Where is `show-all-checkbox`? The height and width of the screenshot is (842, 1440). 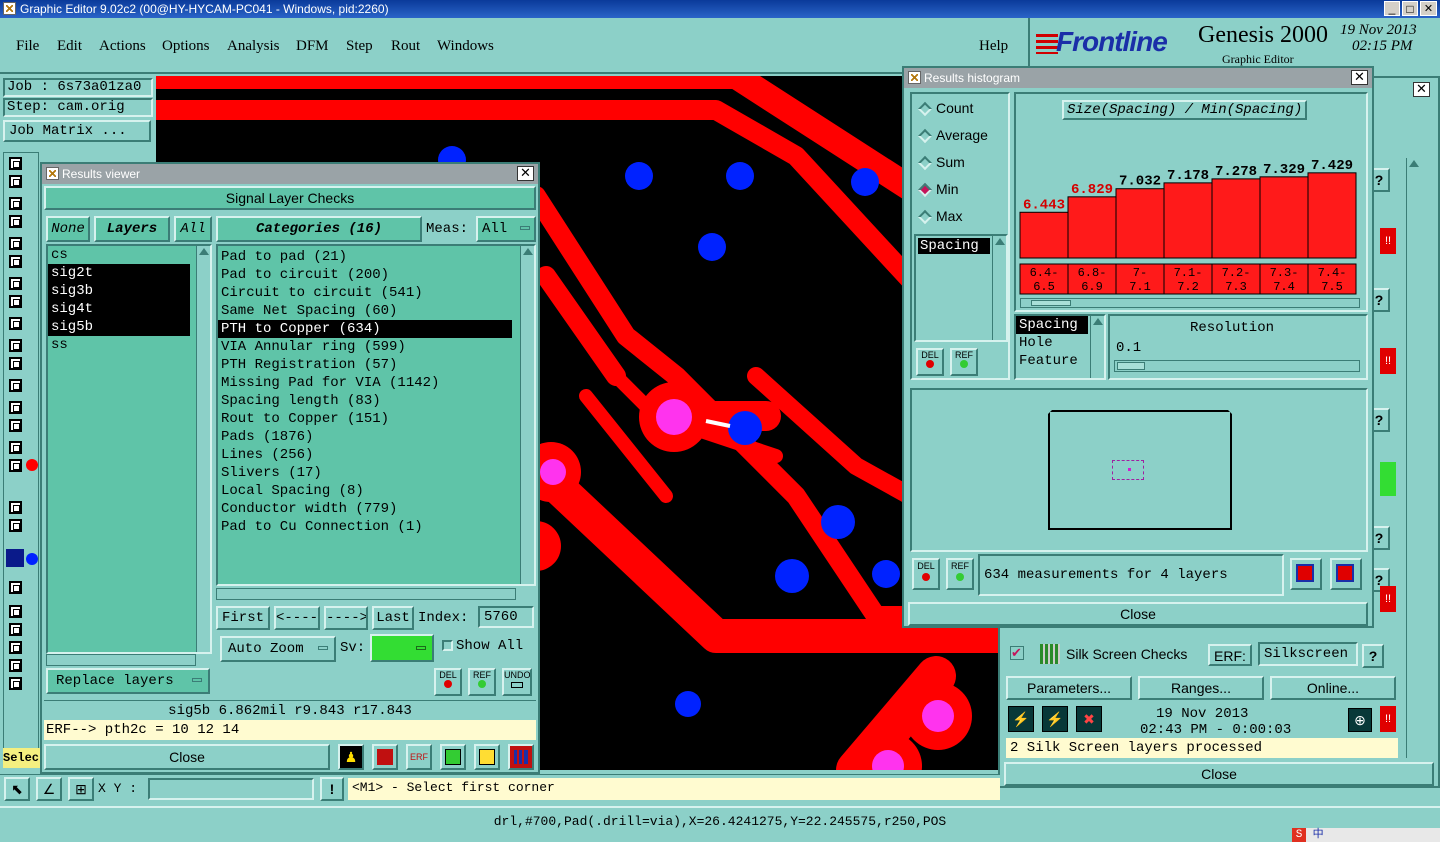
show-all-checkbox is located at coordinates (447, 645).